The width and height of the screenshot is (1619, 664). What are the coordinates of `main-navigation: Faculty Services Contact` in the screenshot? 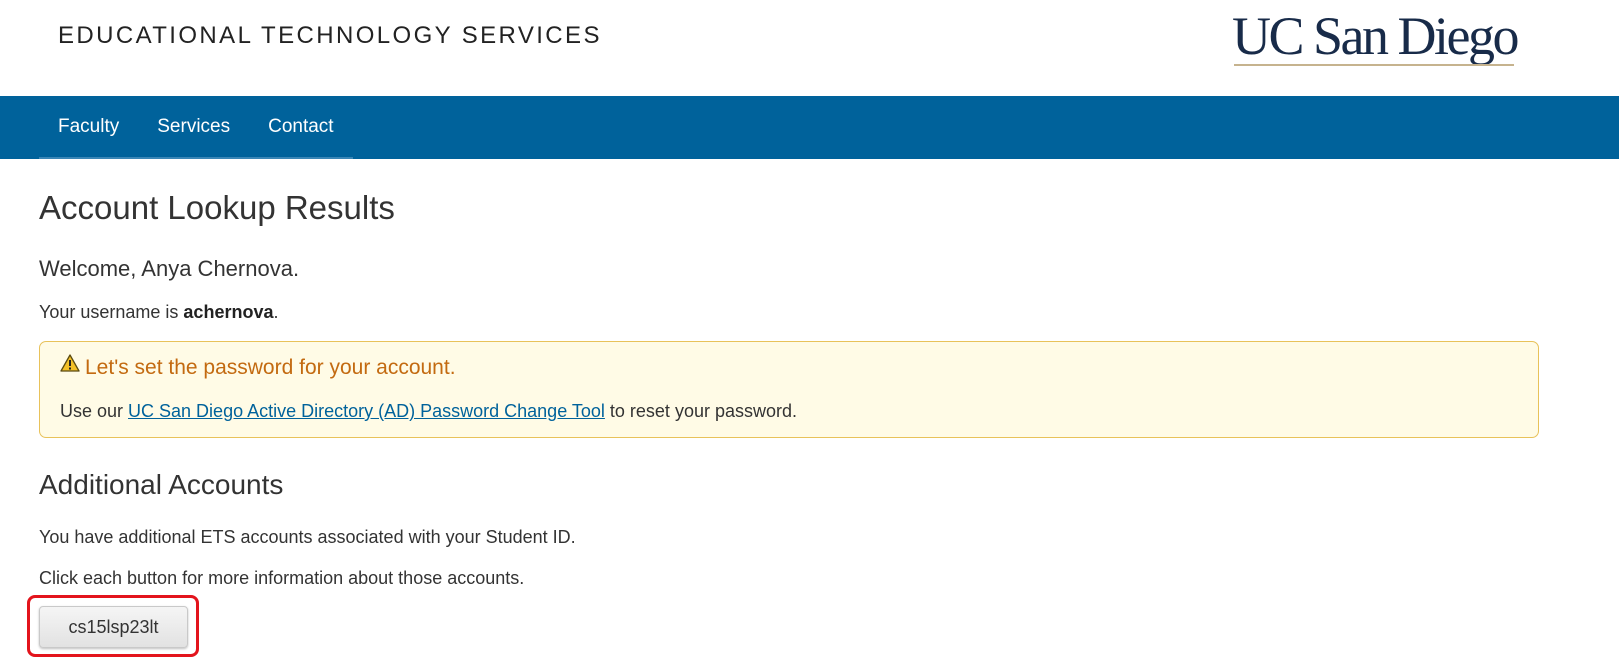 It's located at (809, 127).